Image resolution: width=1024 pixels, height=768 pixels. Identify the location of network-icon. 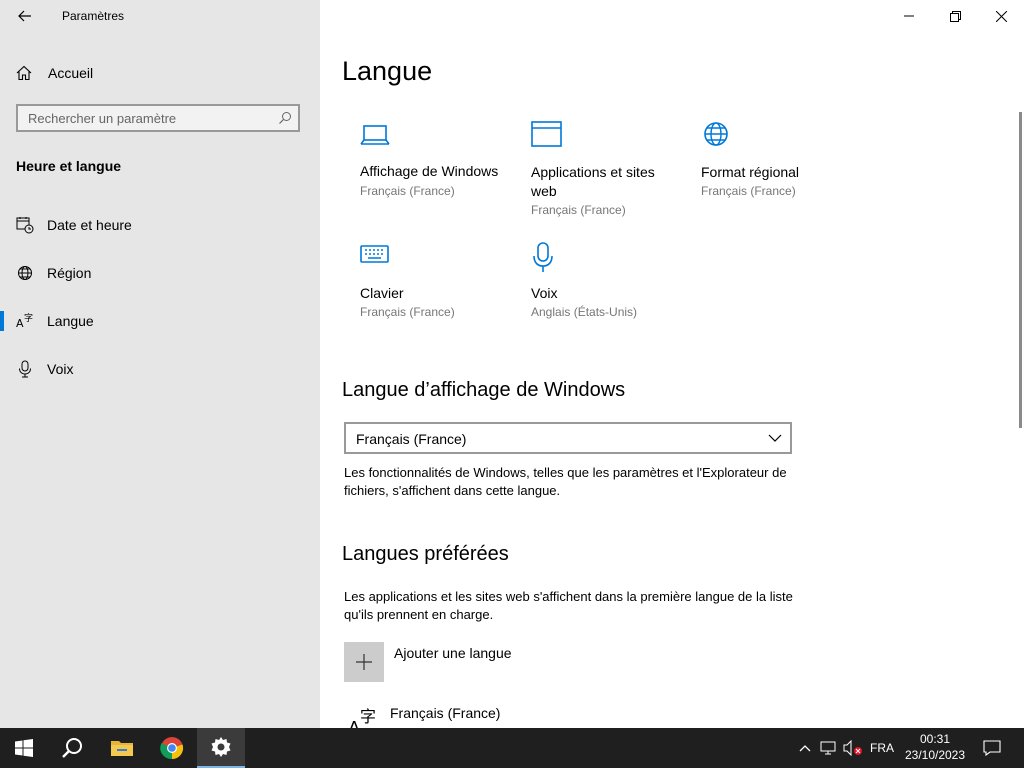
(828, 748).